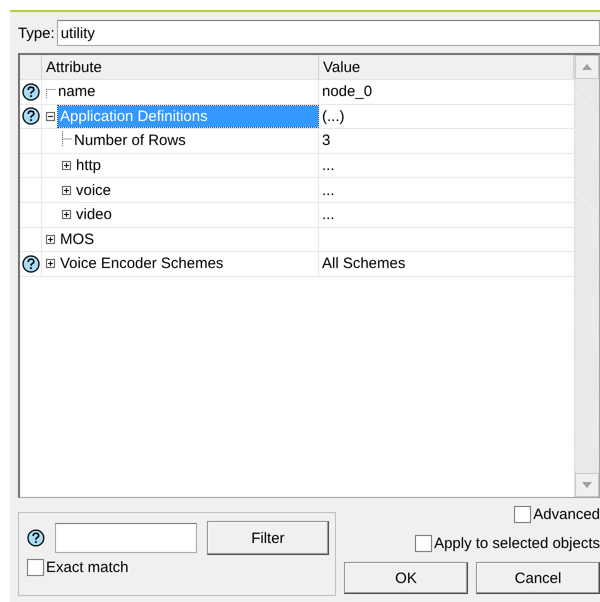 The height and width of the screenshot is (602, 600). Describe the element at coordinates (538, 578) in the screenshot. I see `dialog-button: Cancel` at that location.